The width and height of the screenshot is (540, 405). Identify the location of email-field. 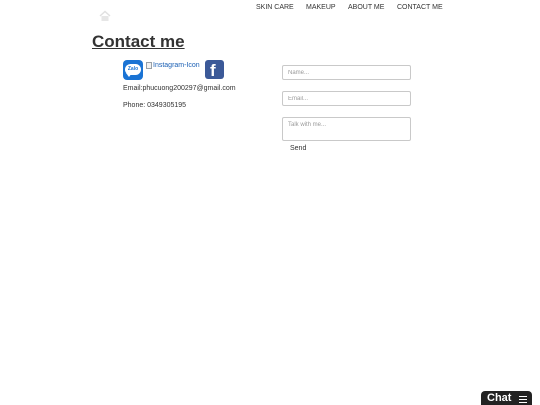
(346, 98).